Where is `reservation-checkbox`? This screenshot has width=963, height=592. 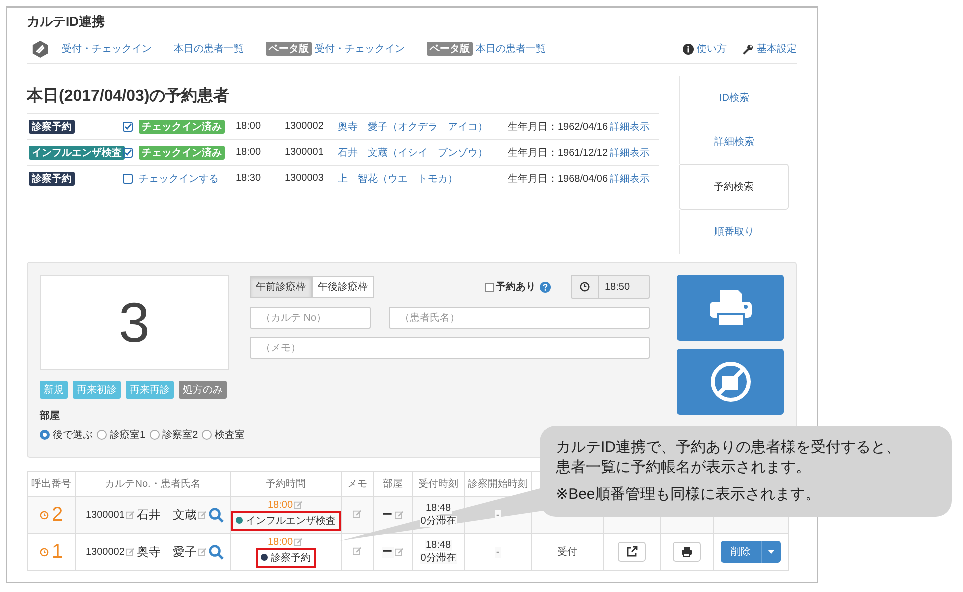 reservation-checkbox is located at coordinates (489, 287).